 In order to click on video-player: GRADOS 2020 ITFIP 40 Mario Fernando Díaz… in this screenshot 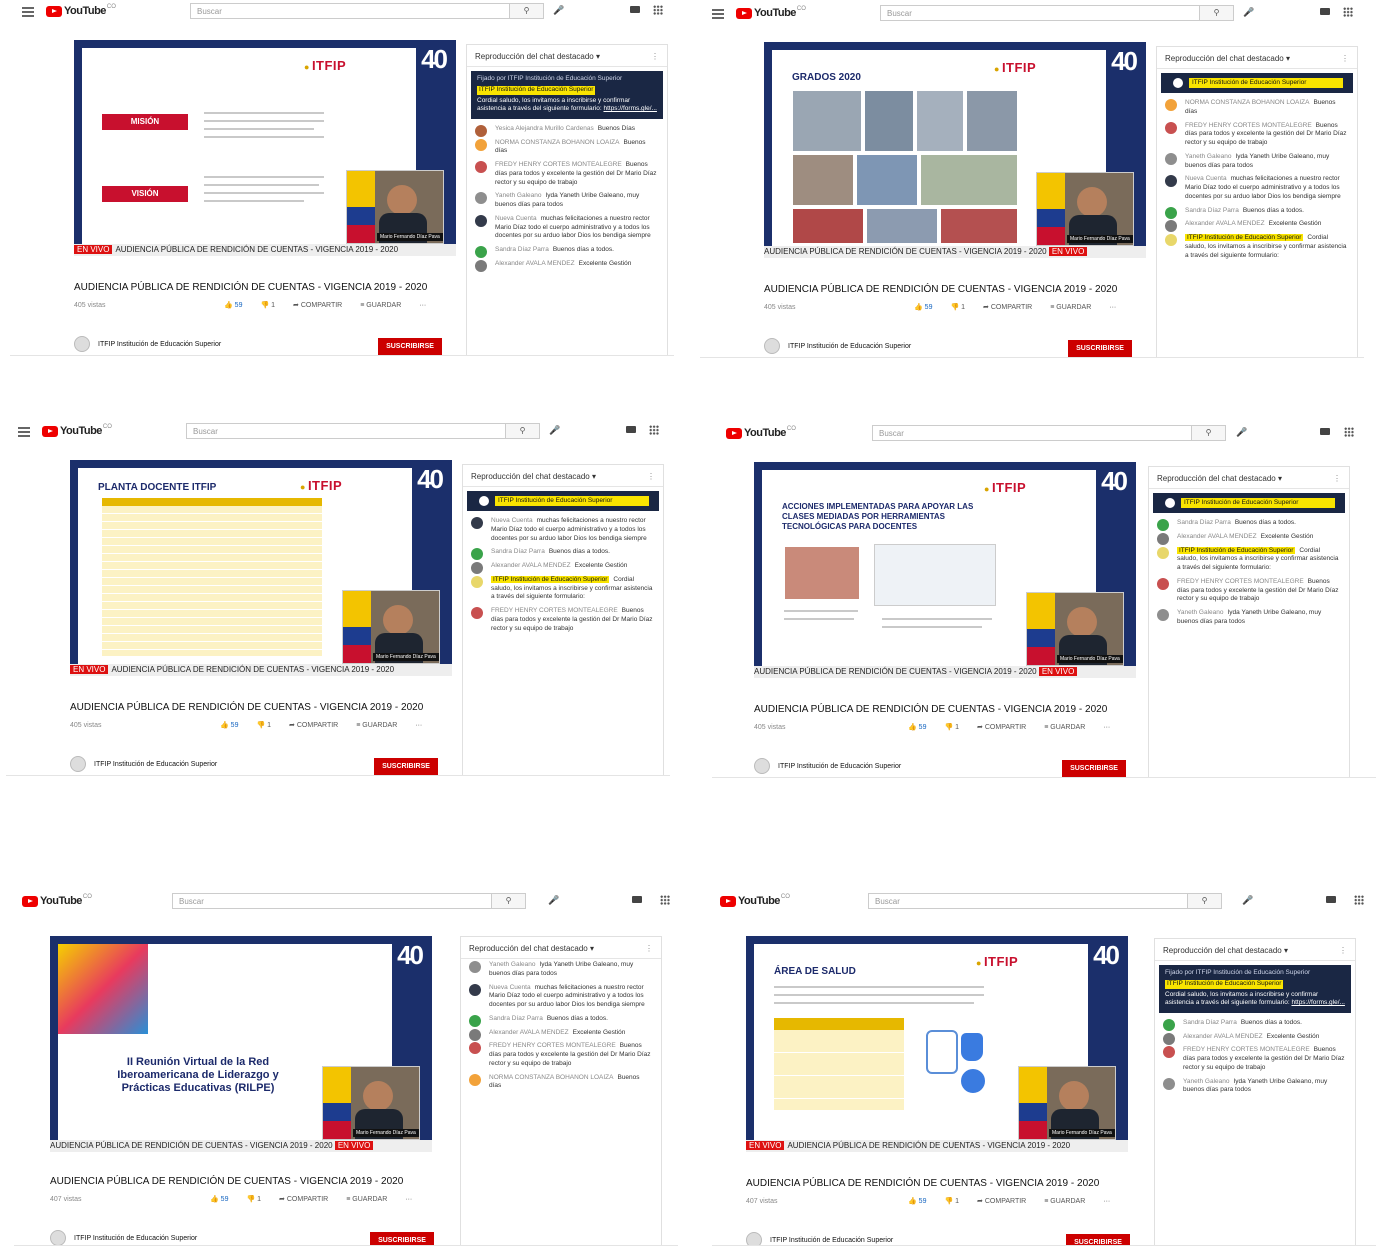, I will do `click(955, 150)`.